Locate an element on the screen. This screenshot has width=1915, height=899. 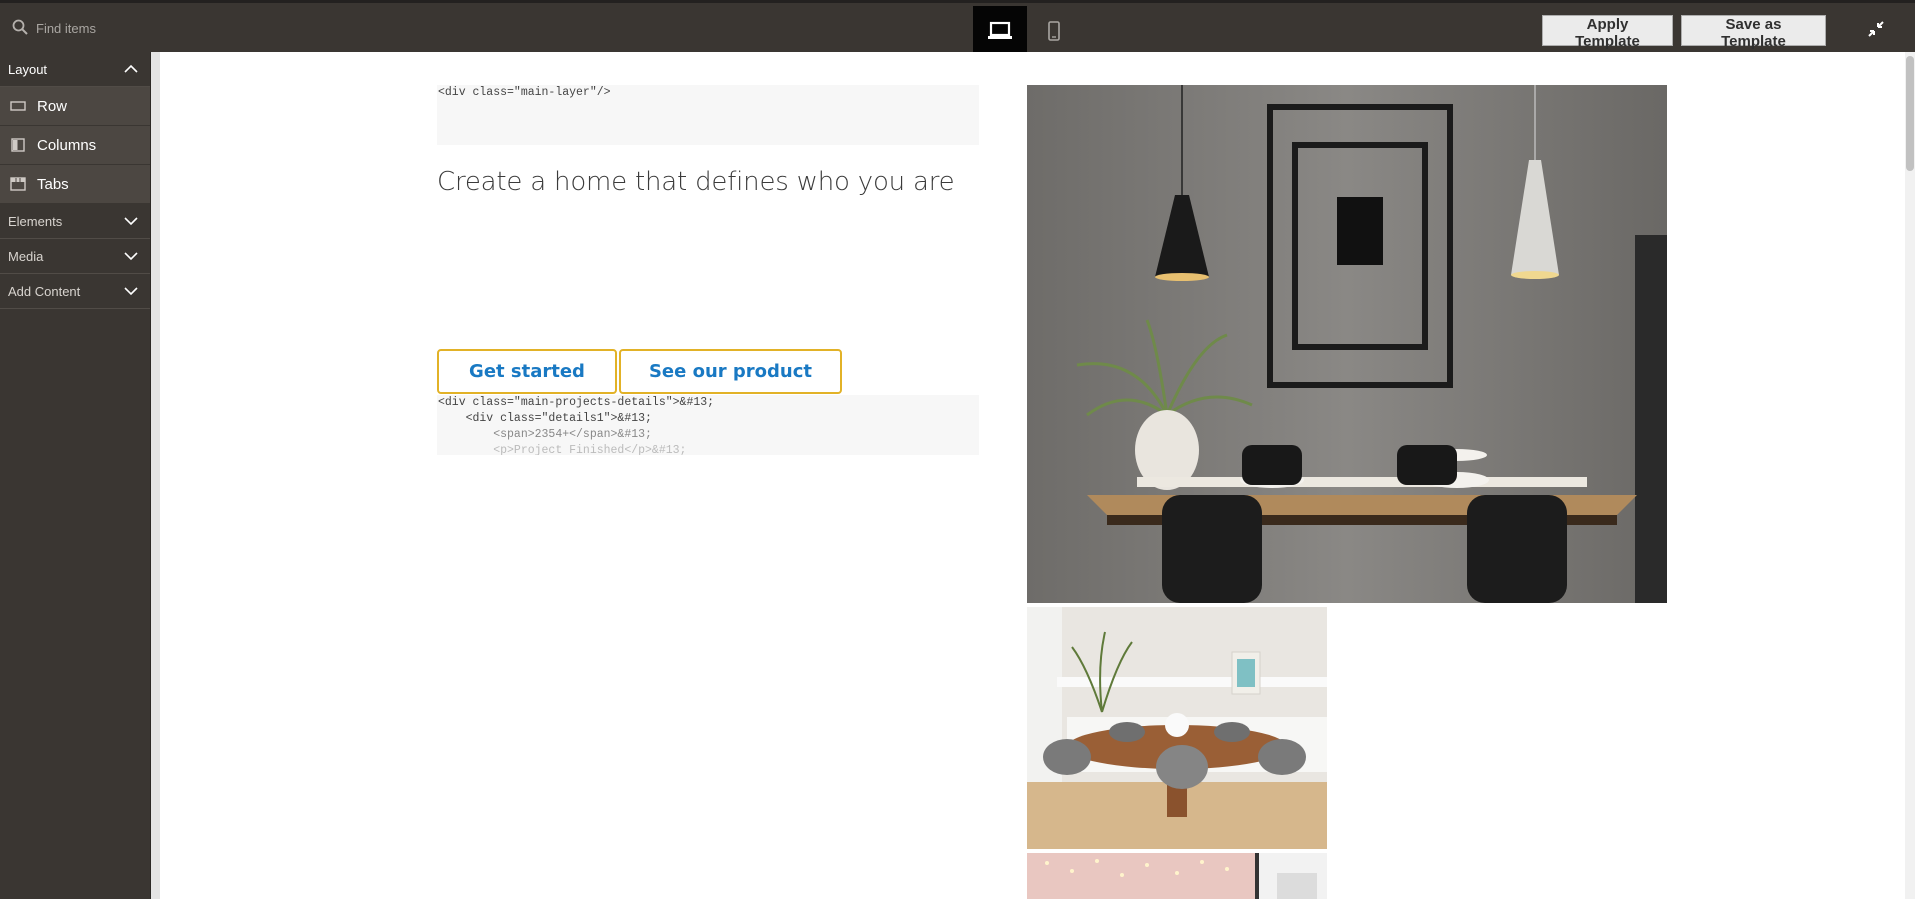
row-icon is located at coordinates (18, 106).